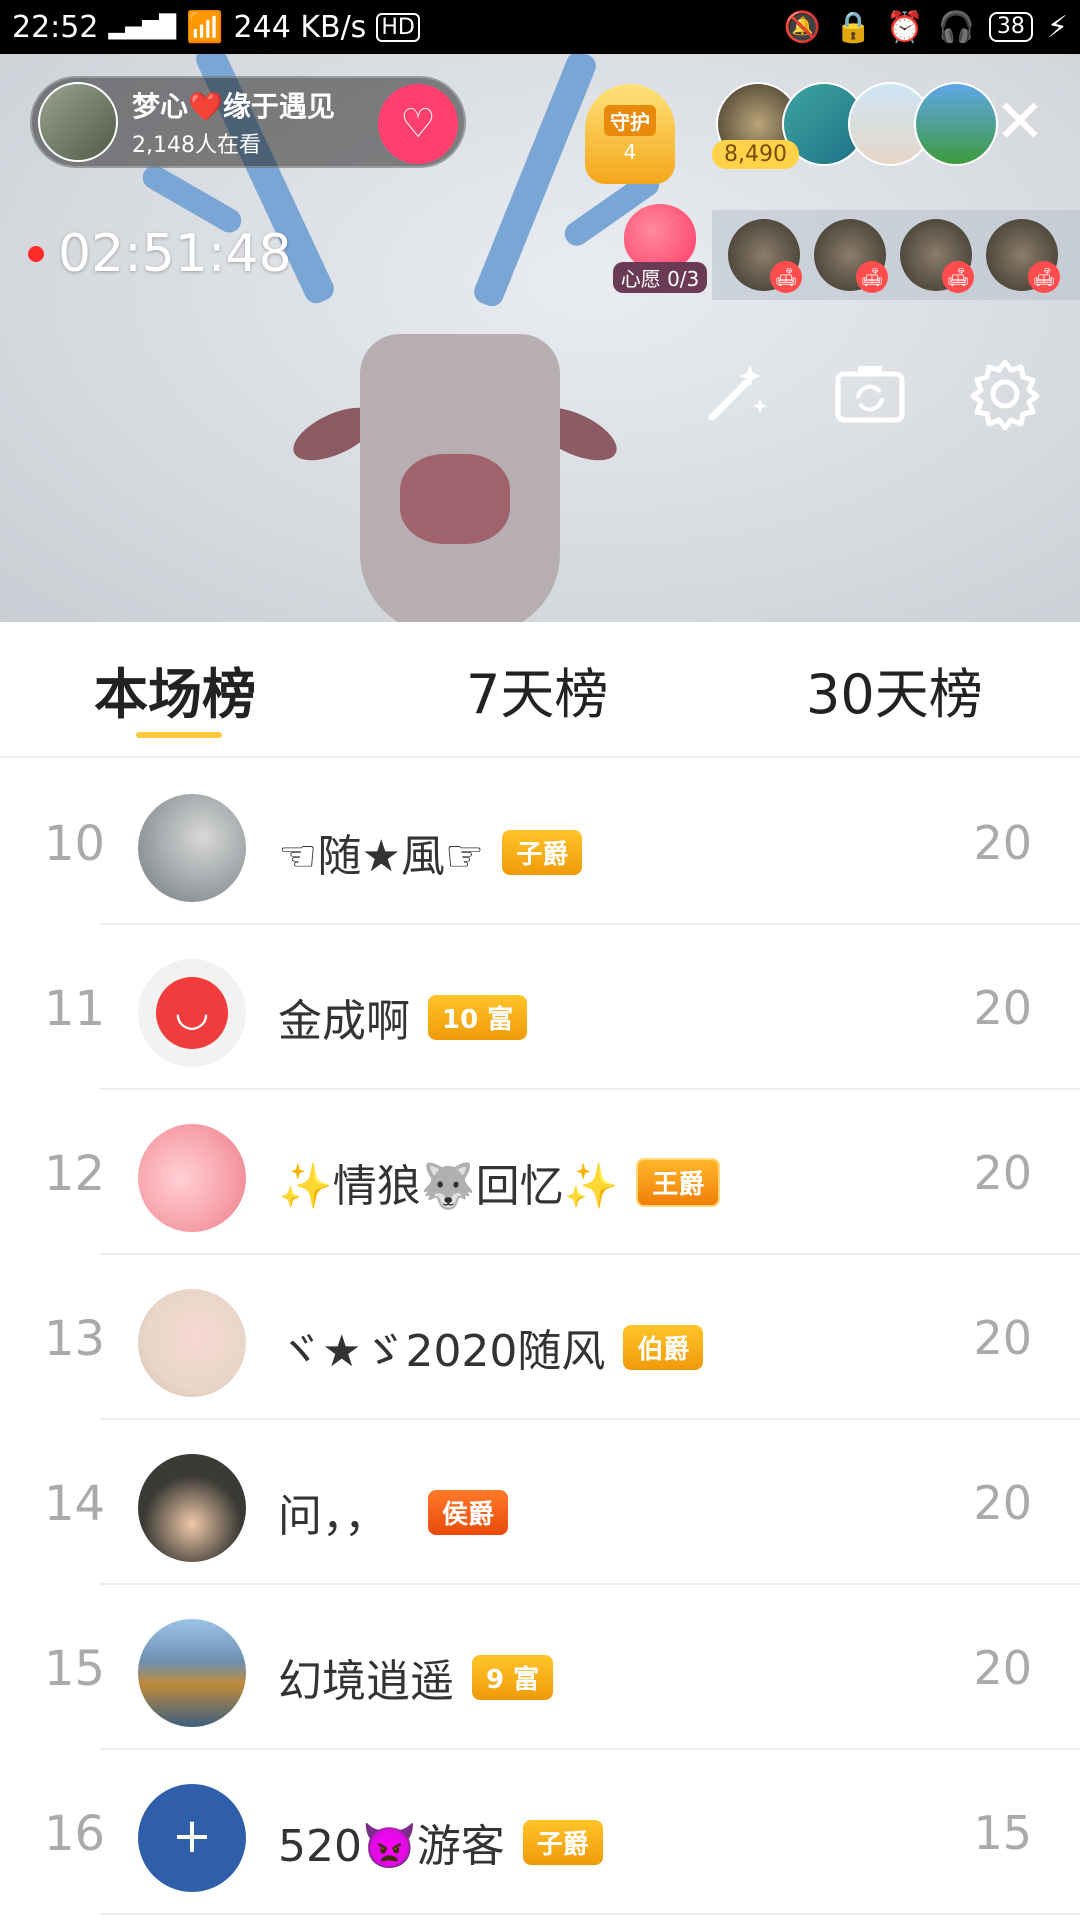 This screenshot has width=1080, height=1920. I want to click on headphones-icon: 🎧, so click(956, 27).